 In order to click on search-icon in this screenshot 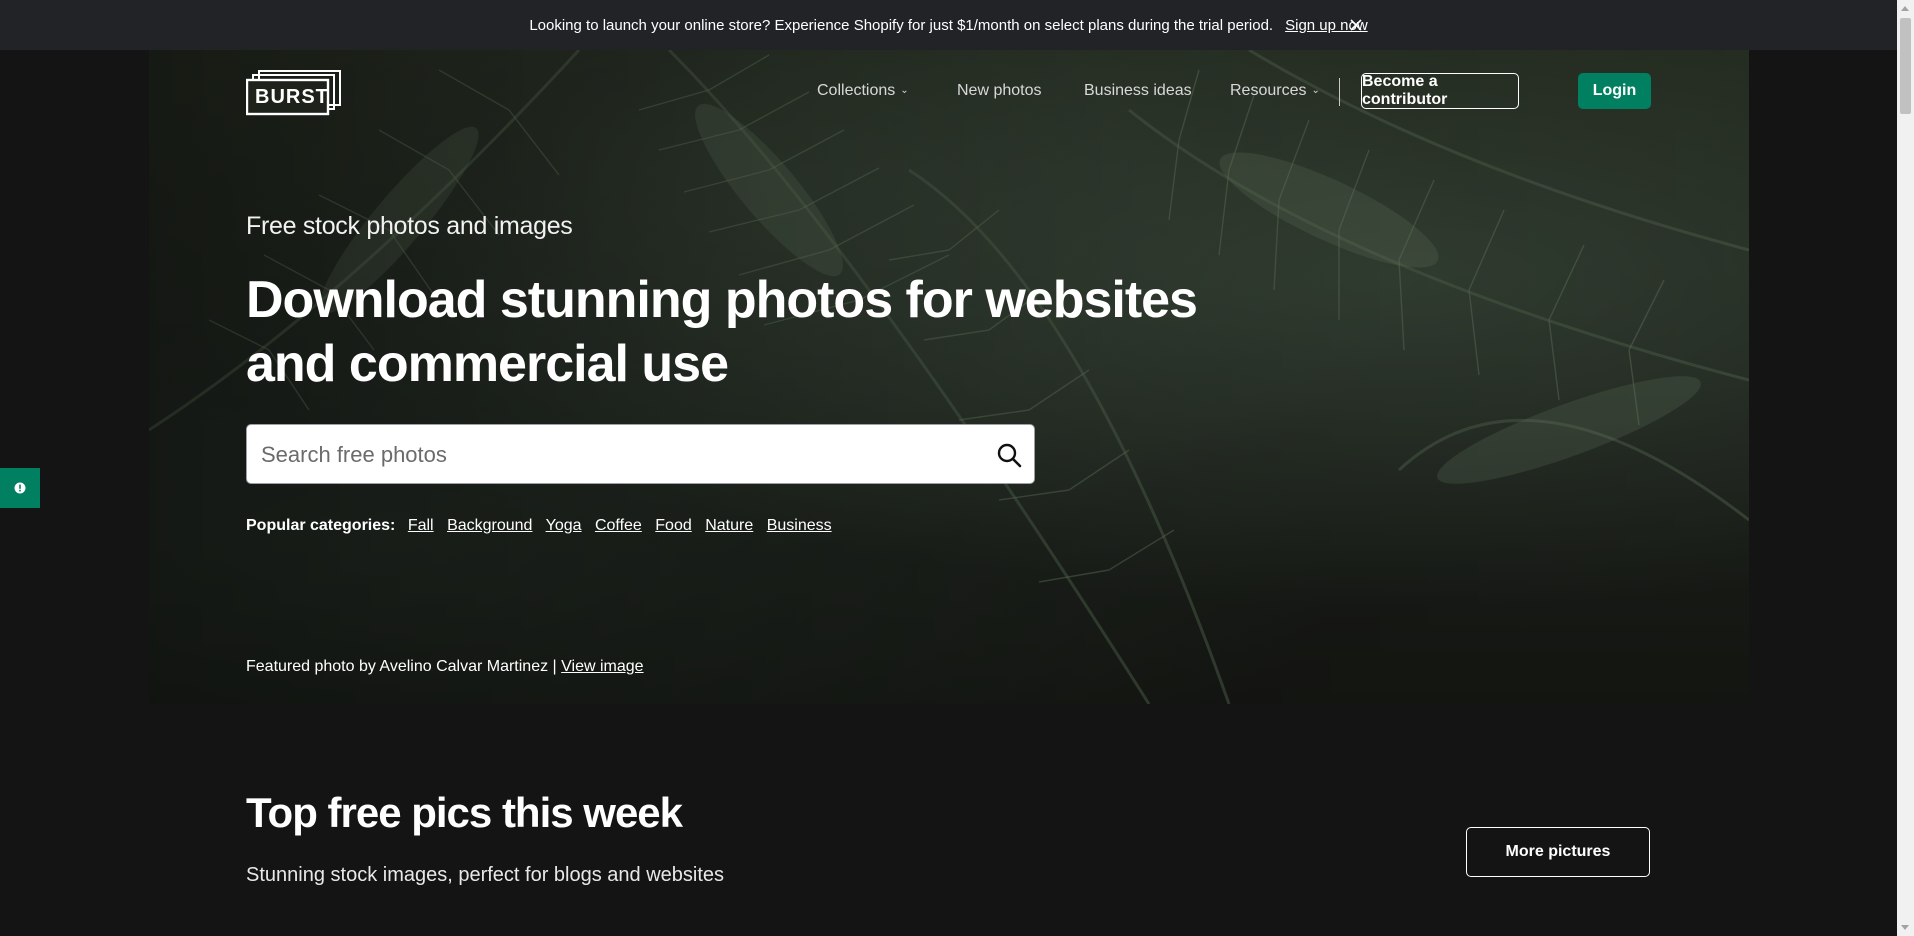, I will do `click(1009, 455)`.